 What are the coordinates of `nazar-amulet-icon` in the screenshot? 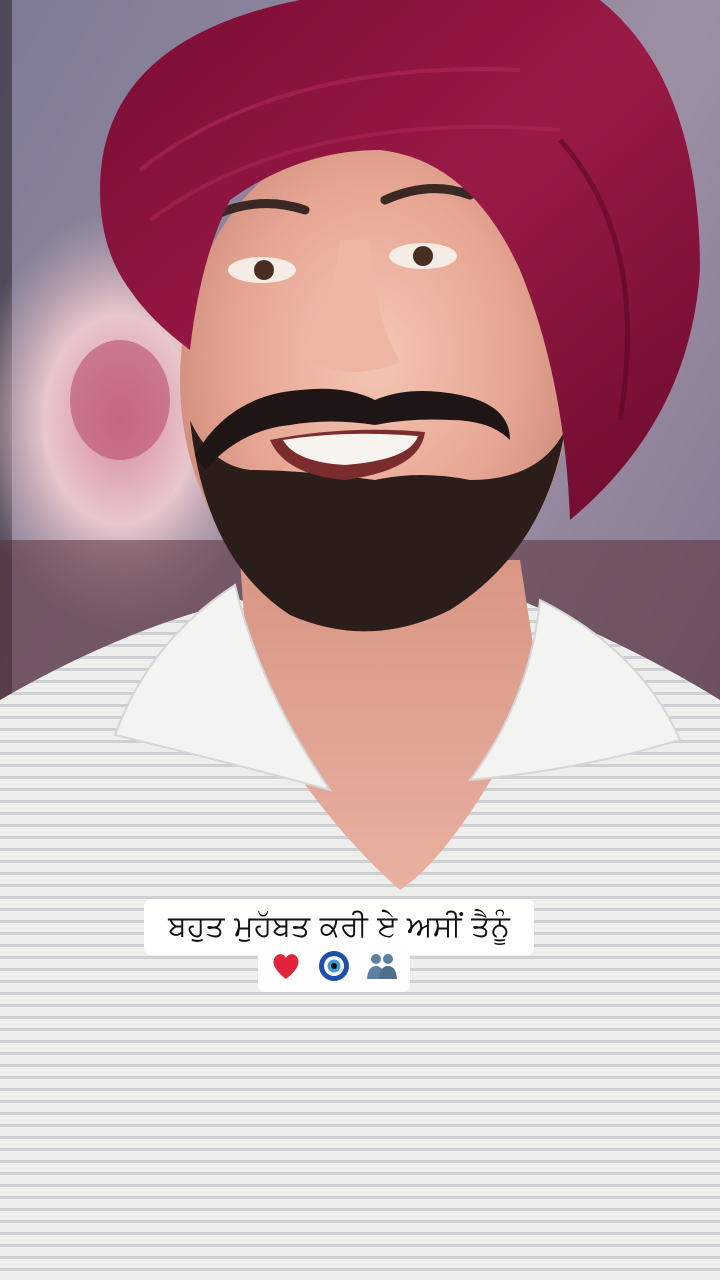 It's located at (334, 965).